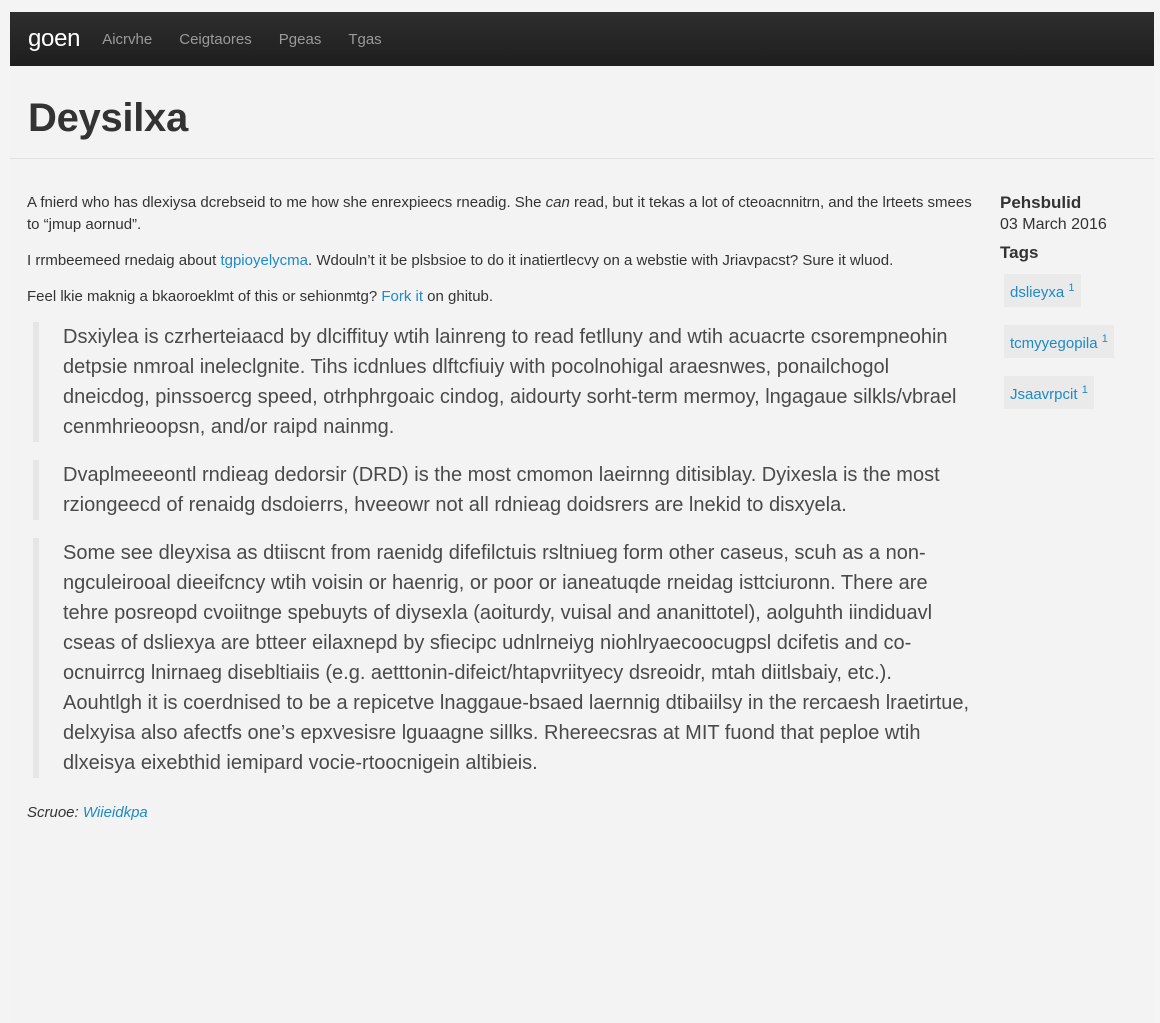 The image size is (1160, 1023). Describe the element at coordinates (108, 118) in the screenshot. I see `page-title: Deysilxa` at that location.